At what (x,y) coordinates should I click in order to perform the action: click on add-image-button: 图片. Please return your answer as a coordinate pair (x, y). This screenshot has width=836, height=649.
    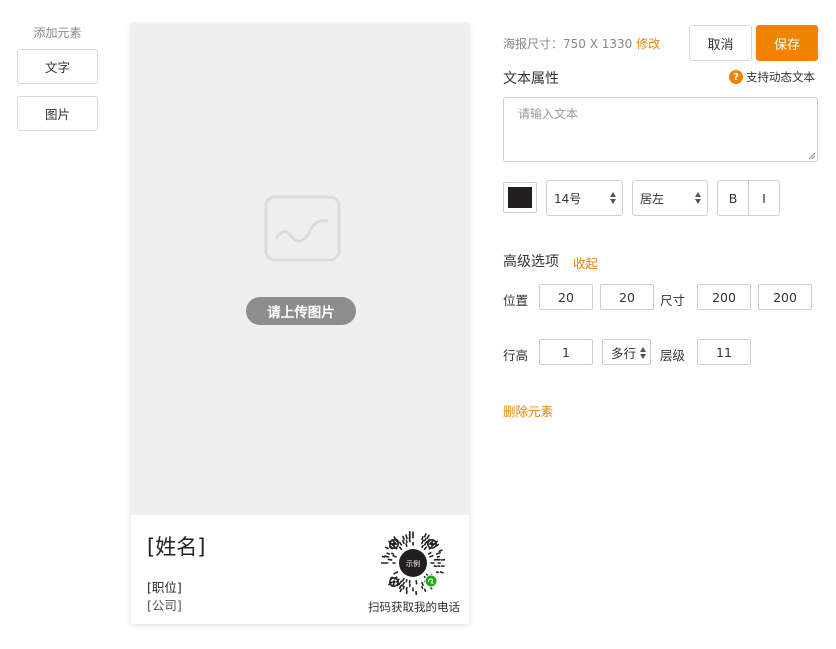
    Looking at the image, I should click on (57, 113).